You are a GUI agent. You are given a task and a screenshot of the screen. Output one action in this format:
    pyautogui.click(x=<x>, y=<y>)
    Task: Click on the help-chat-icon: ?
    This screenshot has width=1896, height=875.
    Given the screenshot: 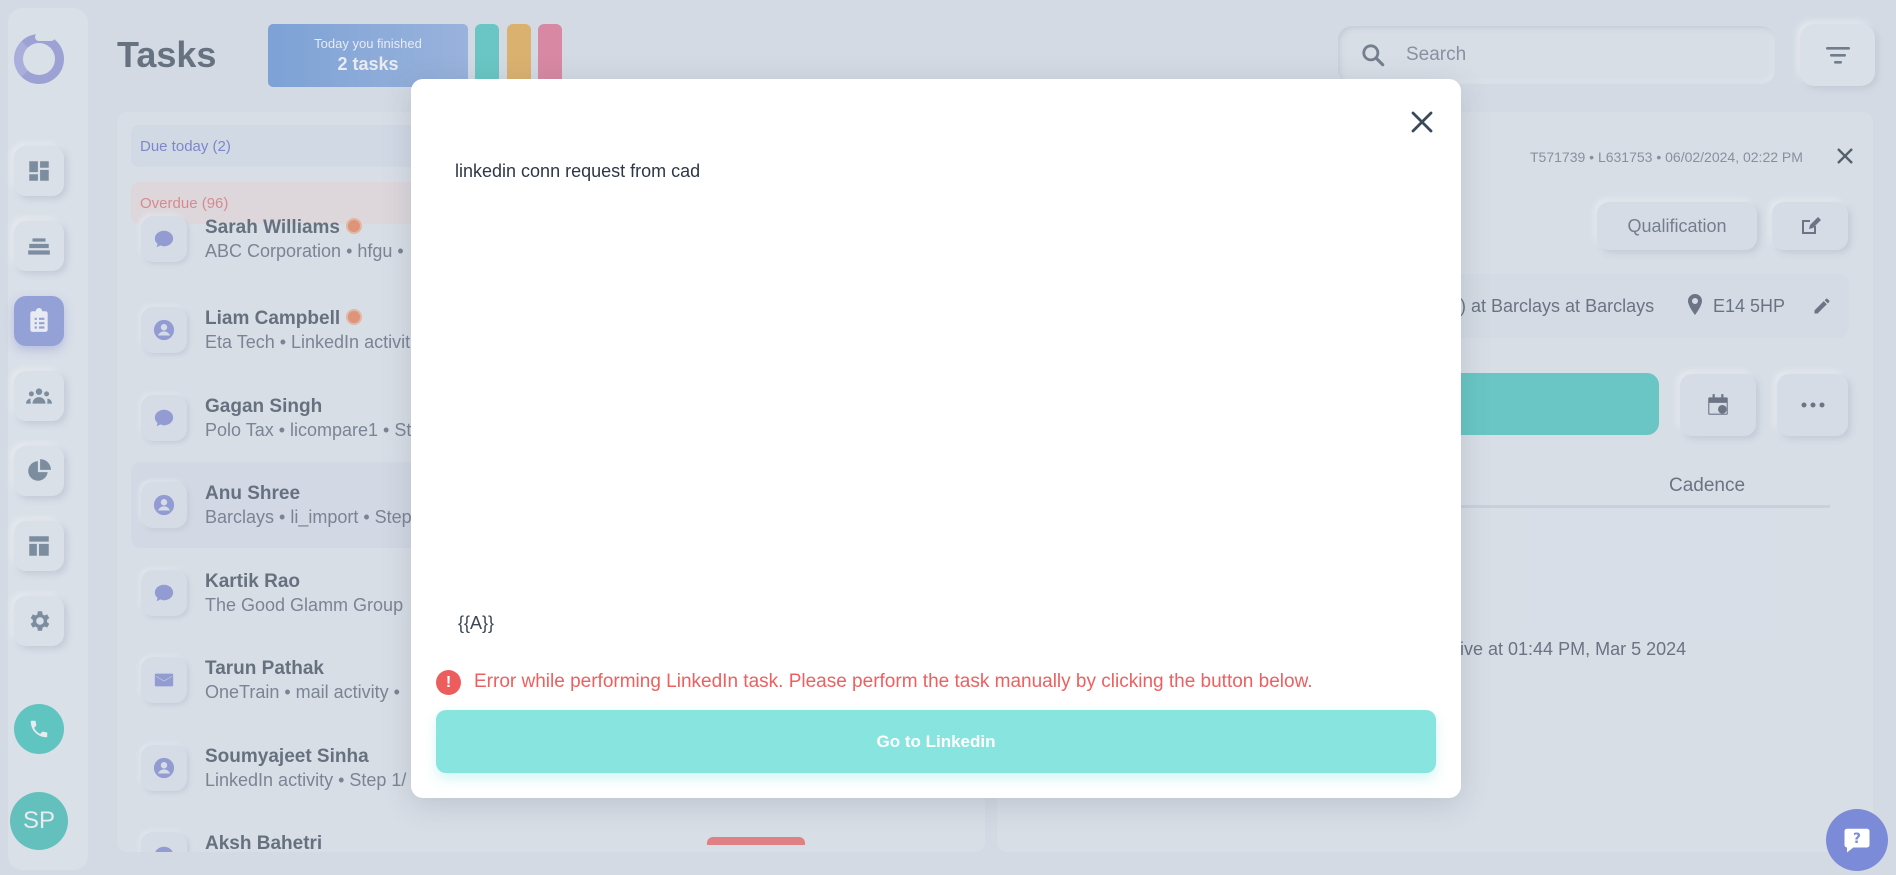 What is the action you would take?
    pyautogui.click(x=1857, y=840)
    